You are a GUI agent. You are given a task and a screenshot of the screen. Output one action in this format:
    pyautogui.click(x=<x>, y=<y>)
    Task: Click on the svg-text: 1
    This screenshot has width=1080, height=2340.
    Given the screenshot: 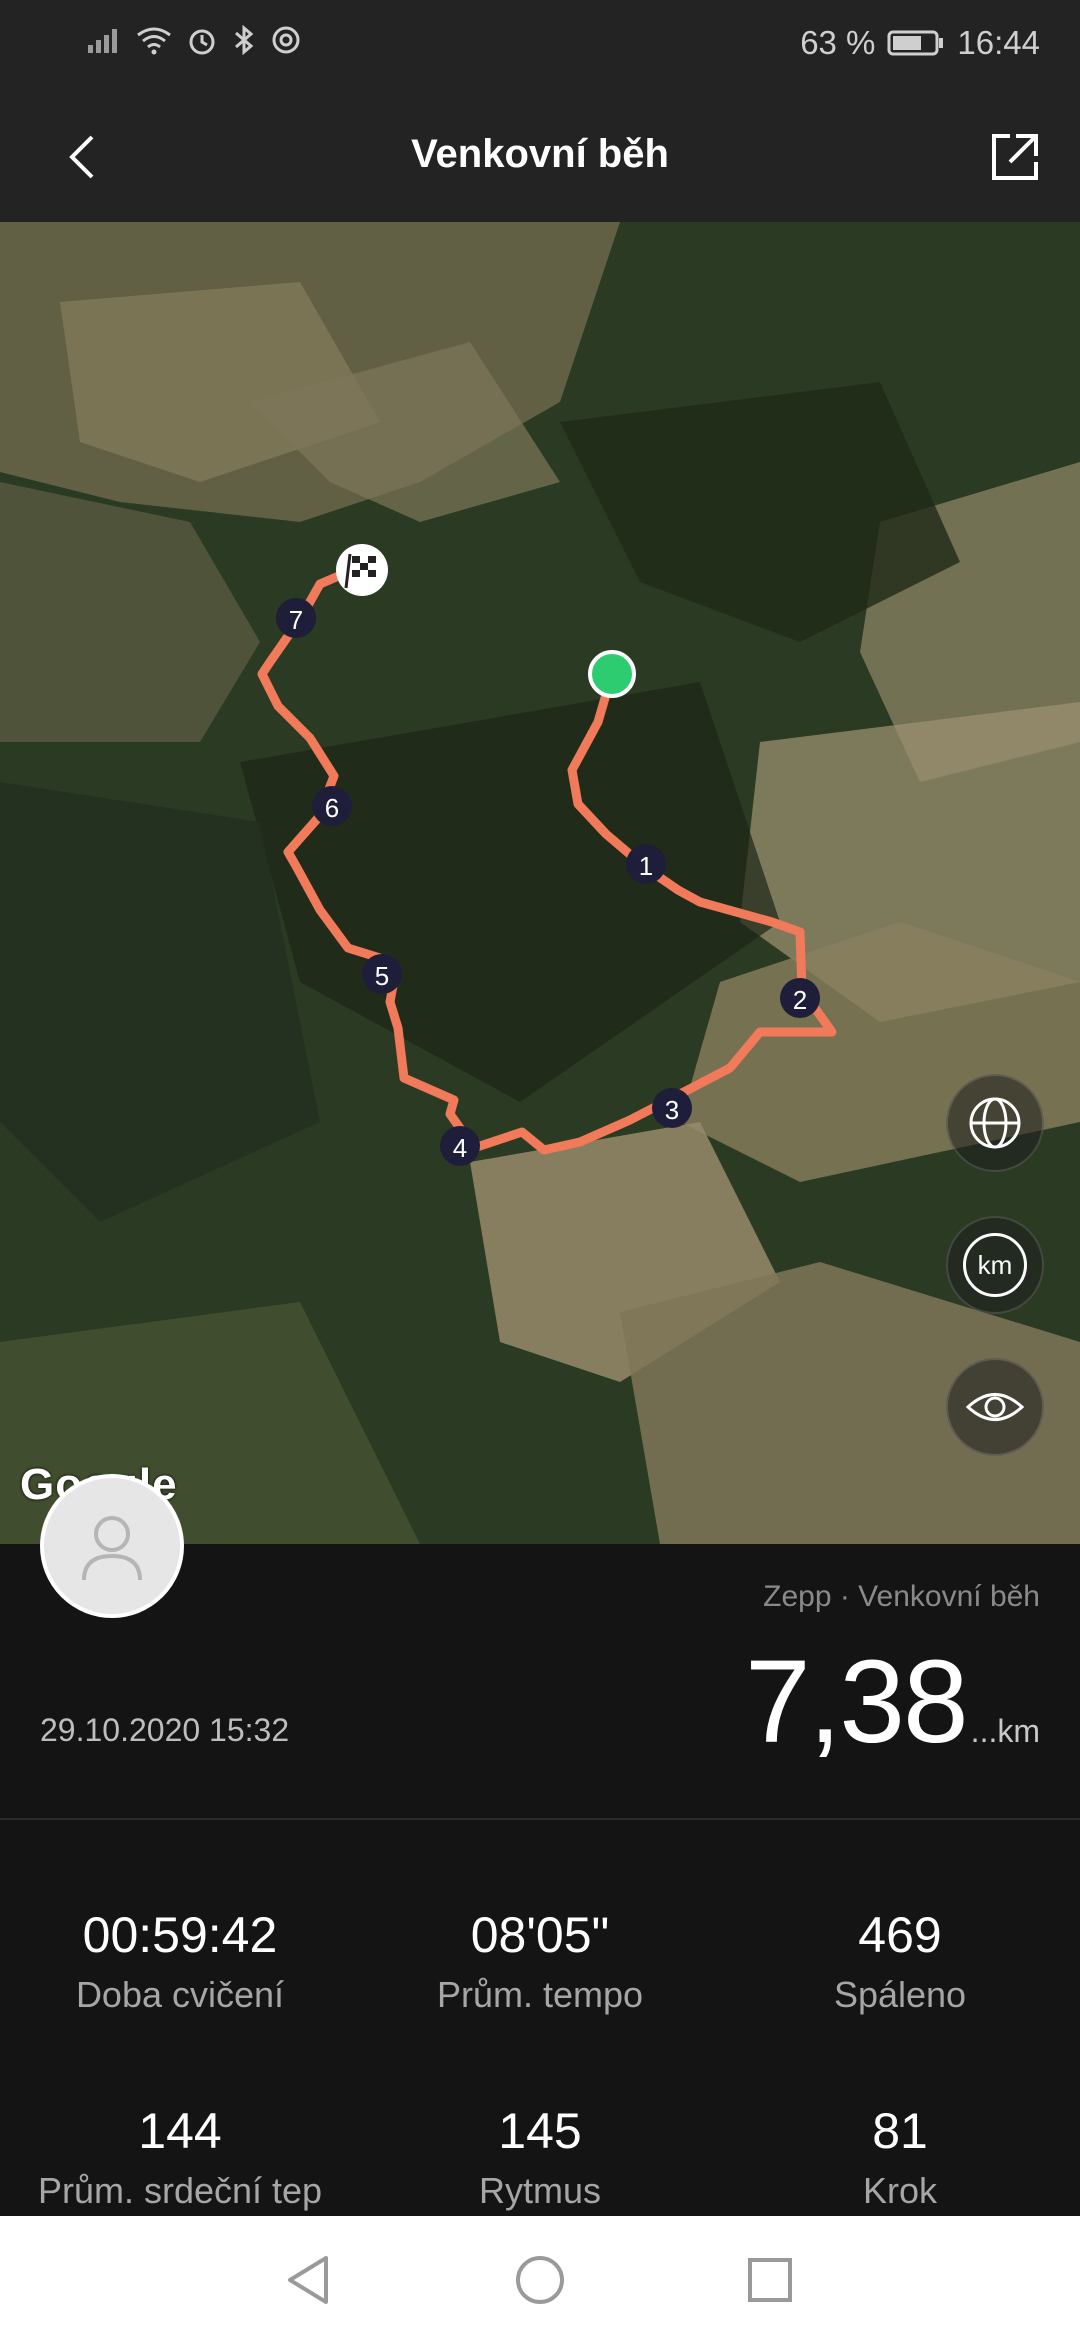 What is the action you would take?
    pyautogui.click(x=646, y=866)
    